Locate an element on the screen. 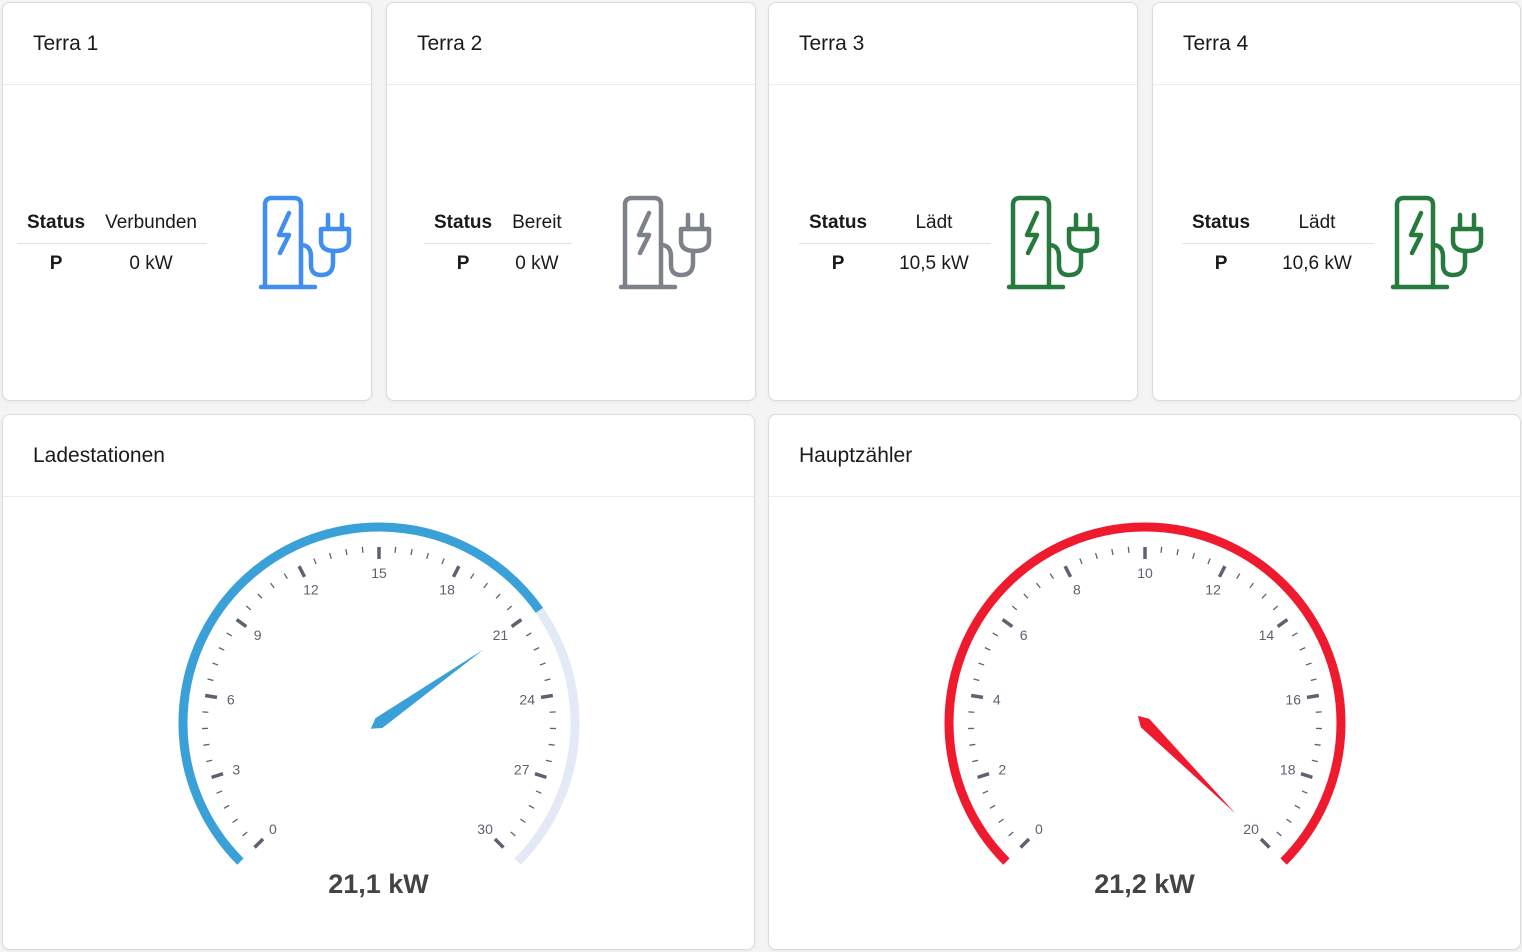 The height and width of the screenshot is (952, 1522). status-table: Status Lädt P 10,6 kW is located at coordinates (1278, 243).